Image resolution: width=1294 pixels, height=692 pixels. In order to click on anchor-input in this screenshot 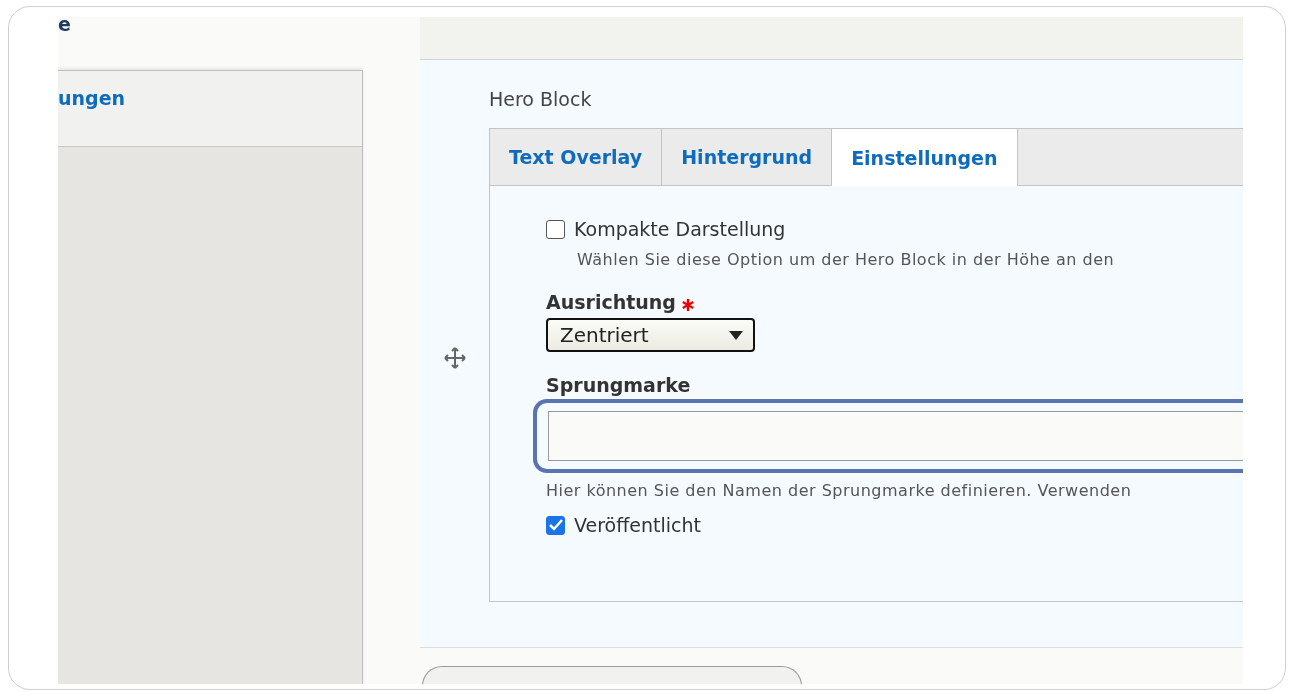, I will do `click(895, 436)`.